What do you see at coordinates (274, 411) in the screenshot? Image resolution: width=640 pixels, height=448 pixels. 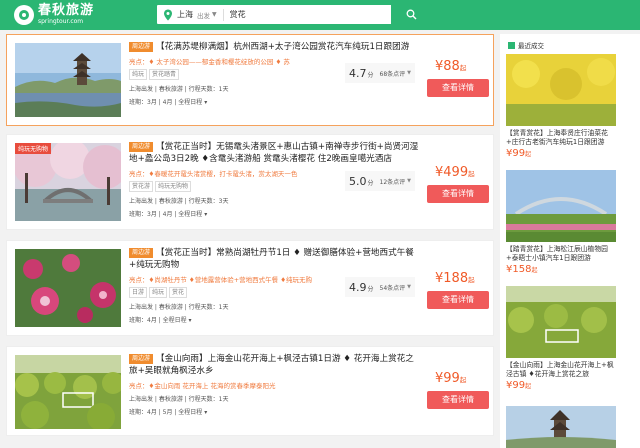 I see `product-schedule: 班期：4月 | 5月 | 全程日程 ▾` at bounding box center [274, 411].